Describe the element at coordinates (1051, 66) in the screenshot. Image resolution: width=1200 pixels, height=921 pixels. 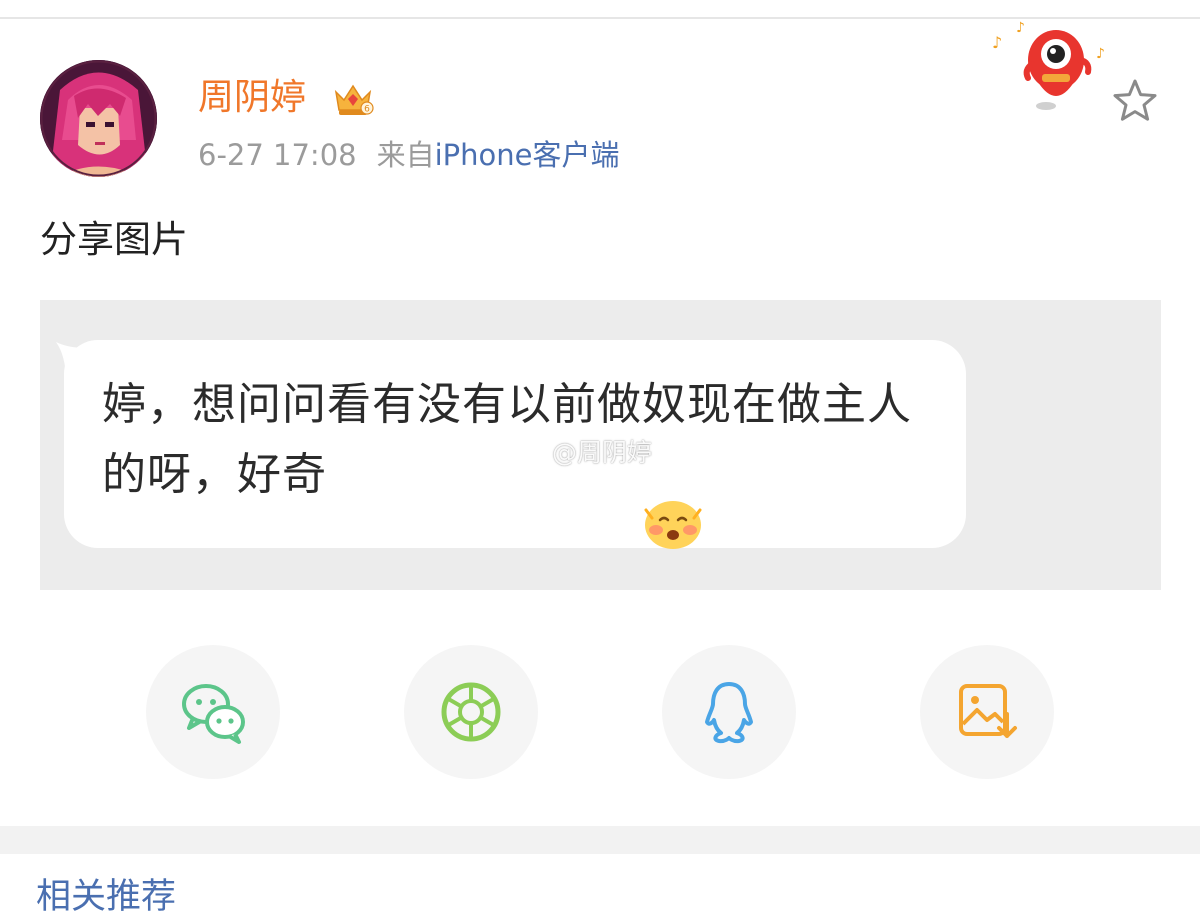
I see `music-mascot-icon: ♪ ♪ ♪` at that location.